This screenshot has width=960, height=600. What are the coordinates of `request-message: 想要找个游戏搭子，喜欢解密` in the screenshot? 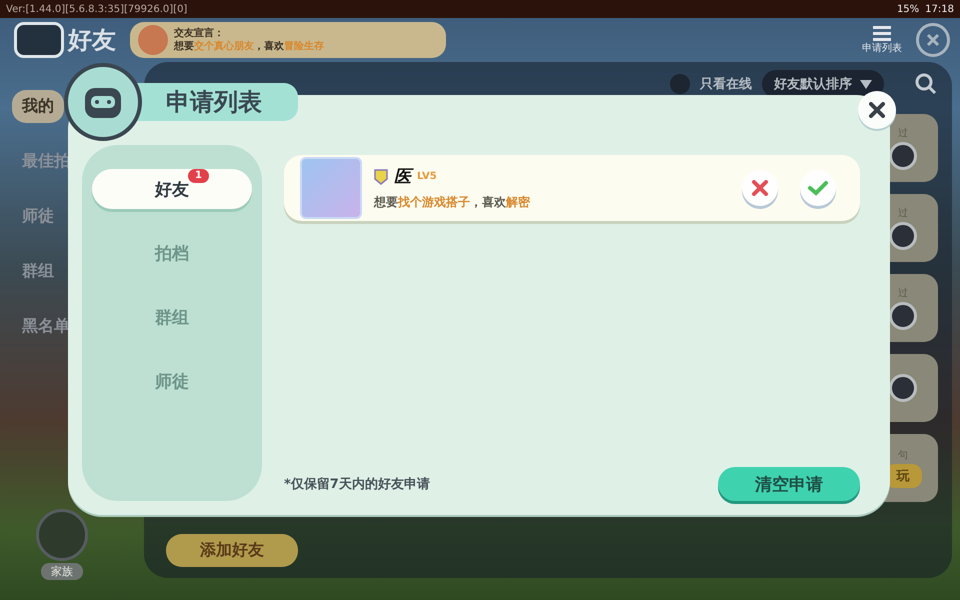 It's located at (452, 202).